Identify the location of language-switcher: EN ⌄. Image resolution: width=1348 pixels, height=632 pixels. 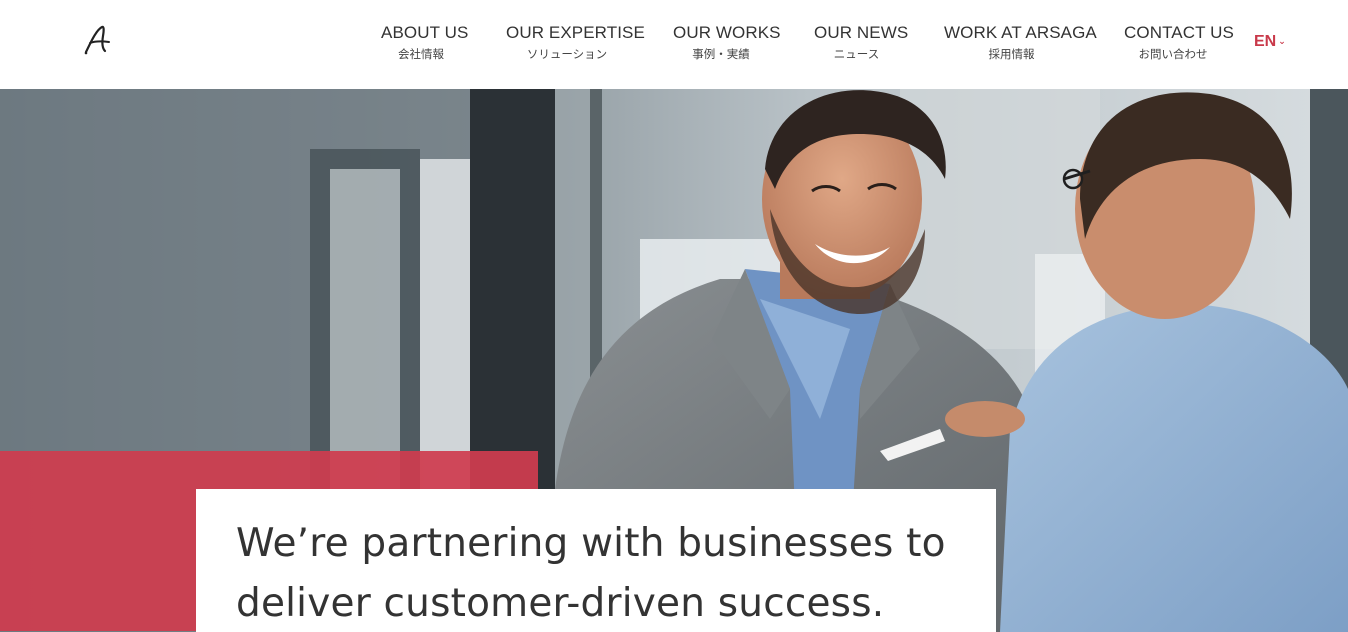
(1270, 42).